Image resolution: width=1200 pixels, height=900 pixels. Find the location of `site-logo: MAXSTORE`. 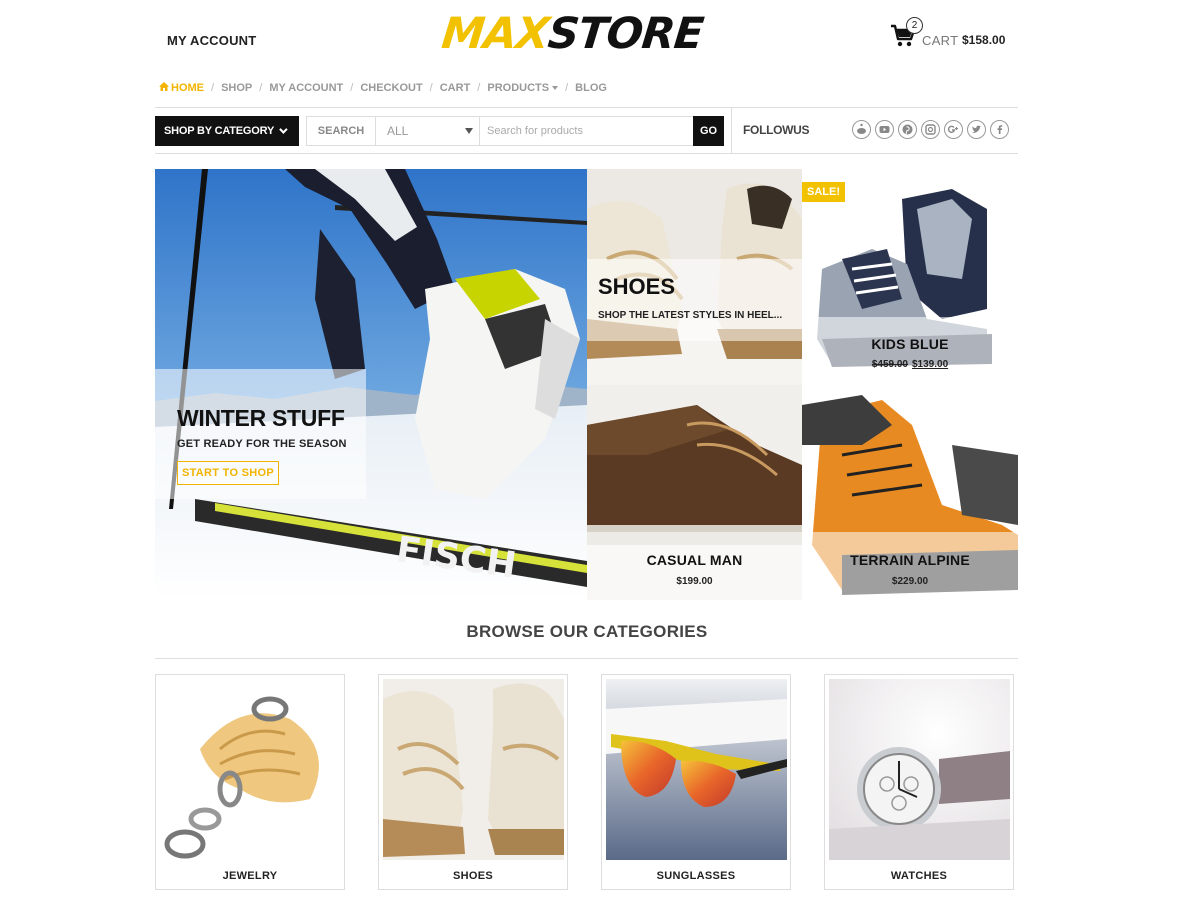

site-logo: MAXSTORE is located at coordinates (572, 34).